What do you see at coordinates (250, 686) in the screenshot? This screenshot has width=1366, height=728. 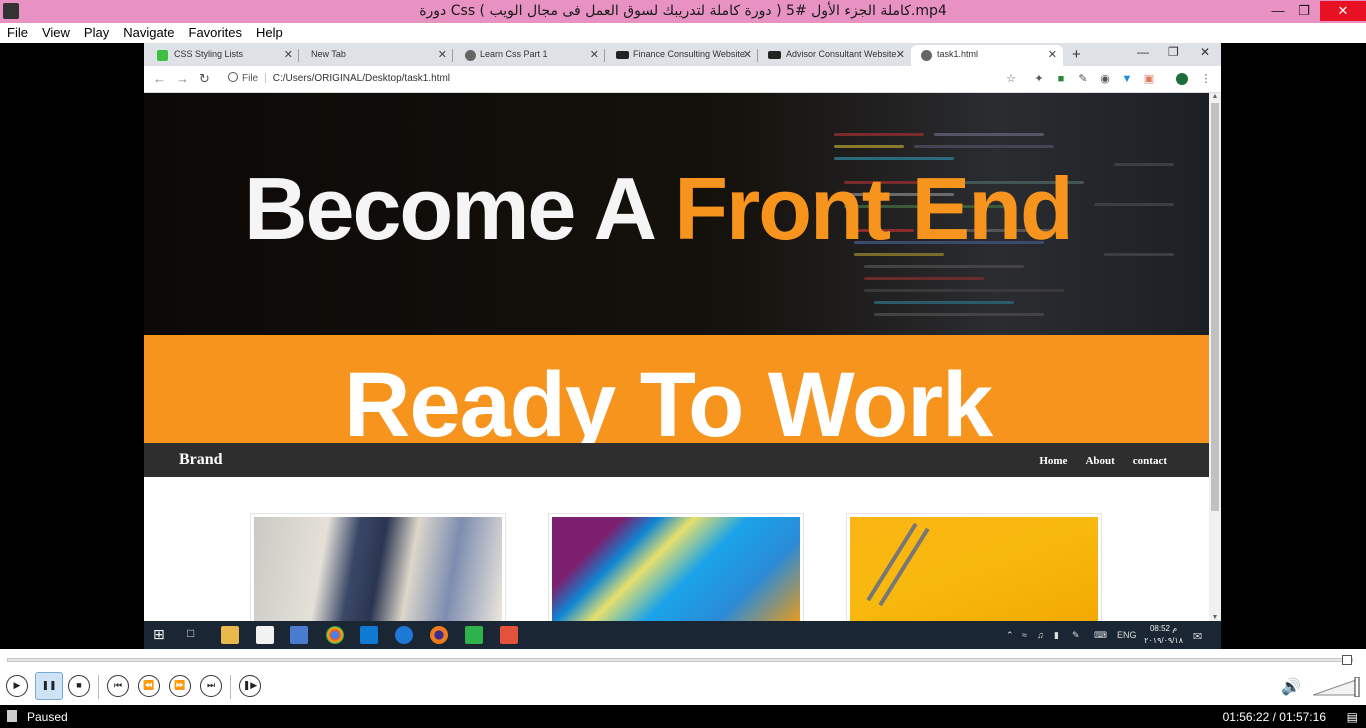 I see `frame-step-icon: ❚▶` at bounding box center [250, 686].